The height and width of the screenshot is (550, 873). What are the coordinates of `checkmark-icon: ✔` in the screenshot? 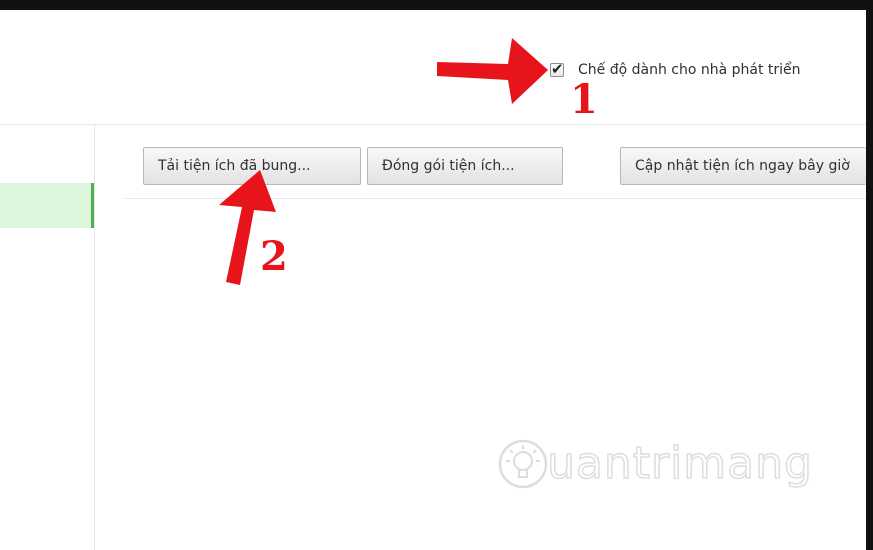 It's located at (557, 69).